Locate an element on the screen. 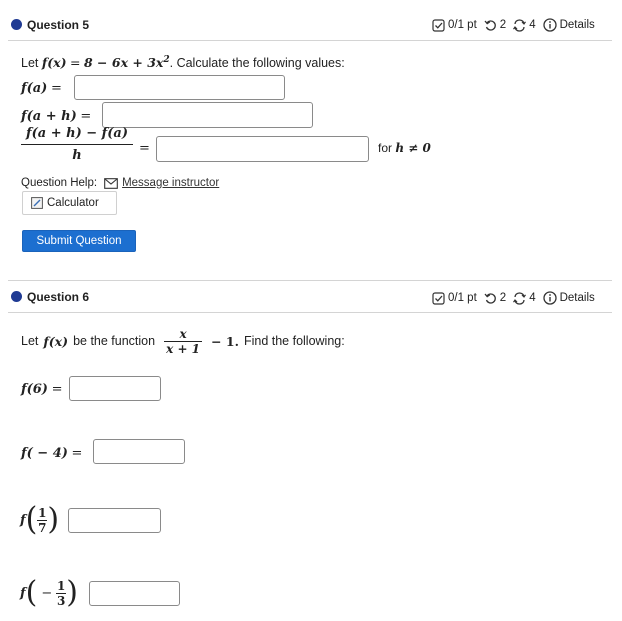 This screenshot has height=621, width=622. q5-function-name: f(x) is located at coordinates (54, 63).